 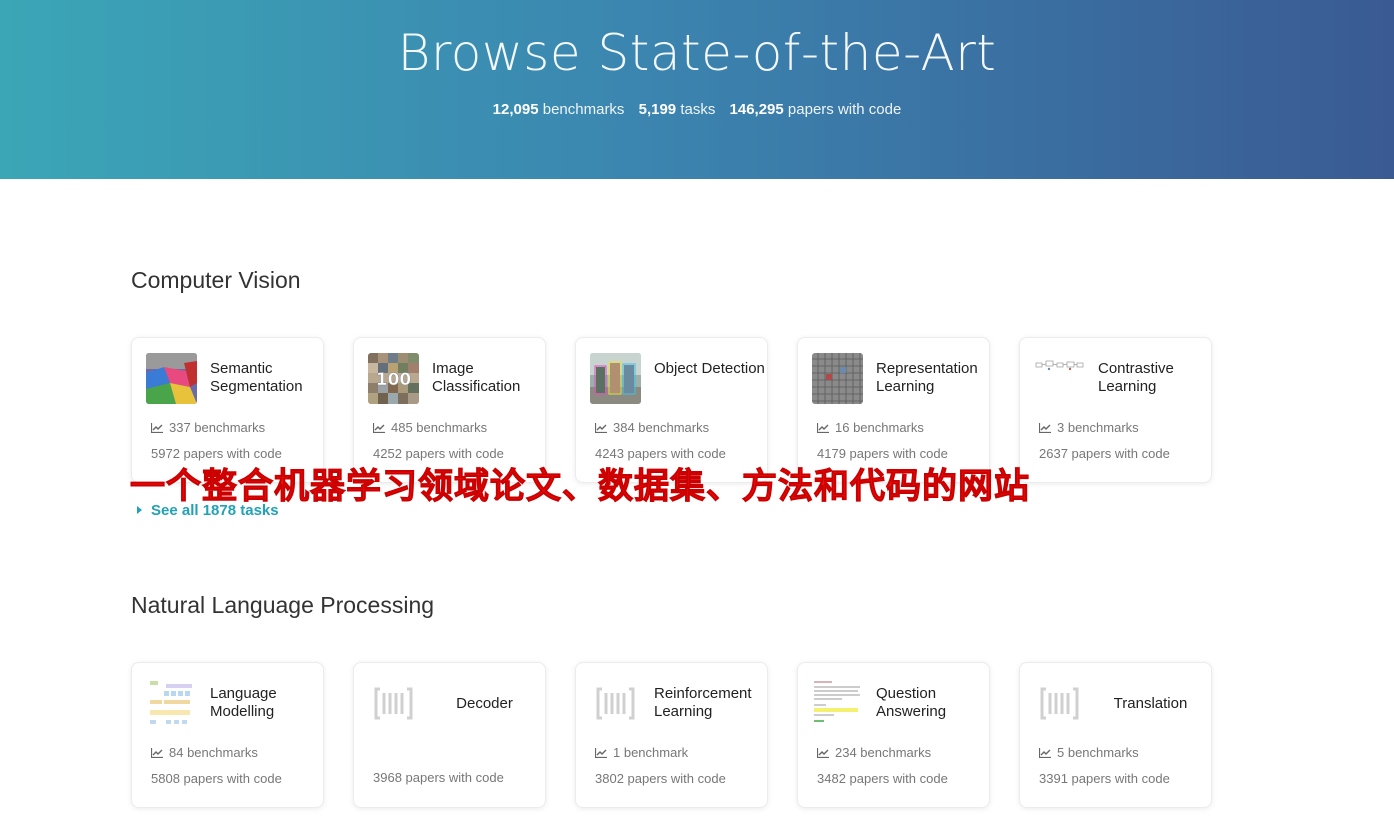 What do you see at coordinates (815, 109) in the screenshot?
I see `stat-papers: 146,295 papers with code` at bounding box center [815, 109].